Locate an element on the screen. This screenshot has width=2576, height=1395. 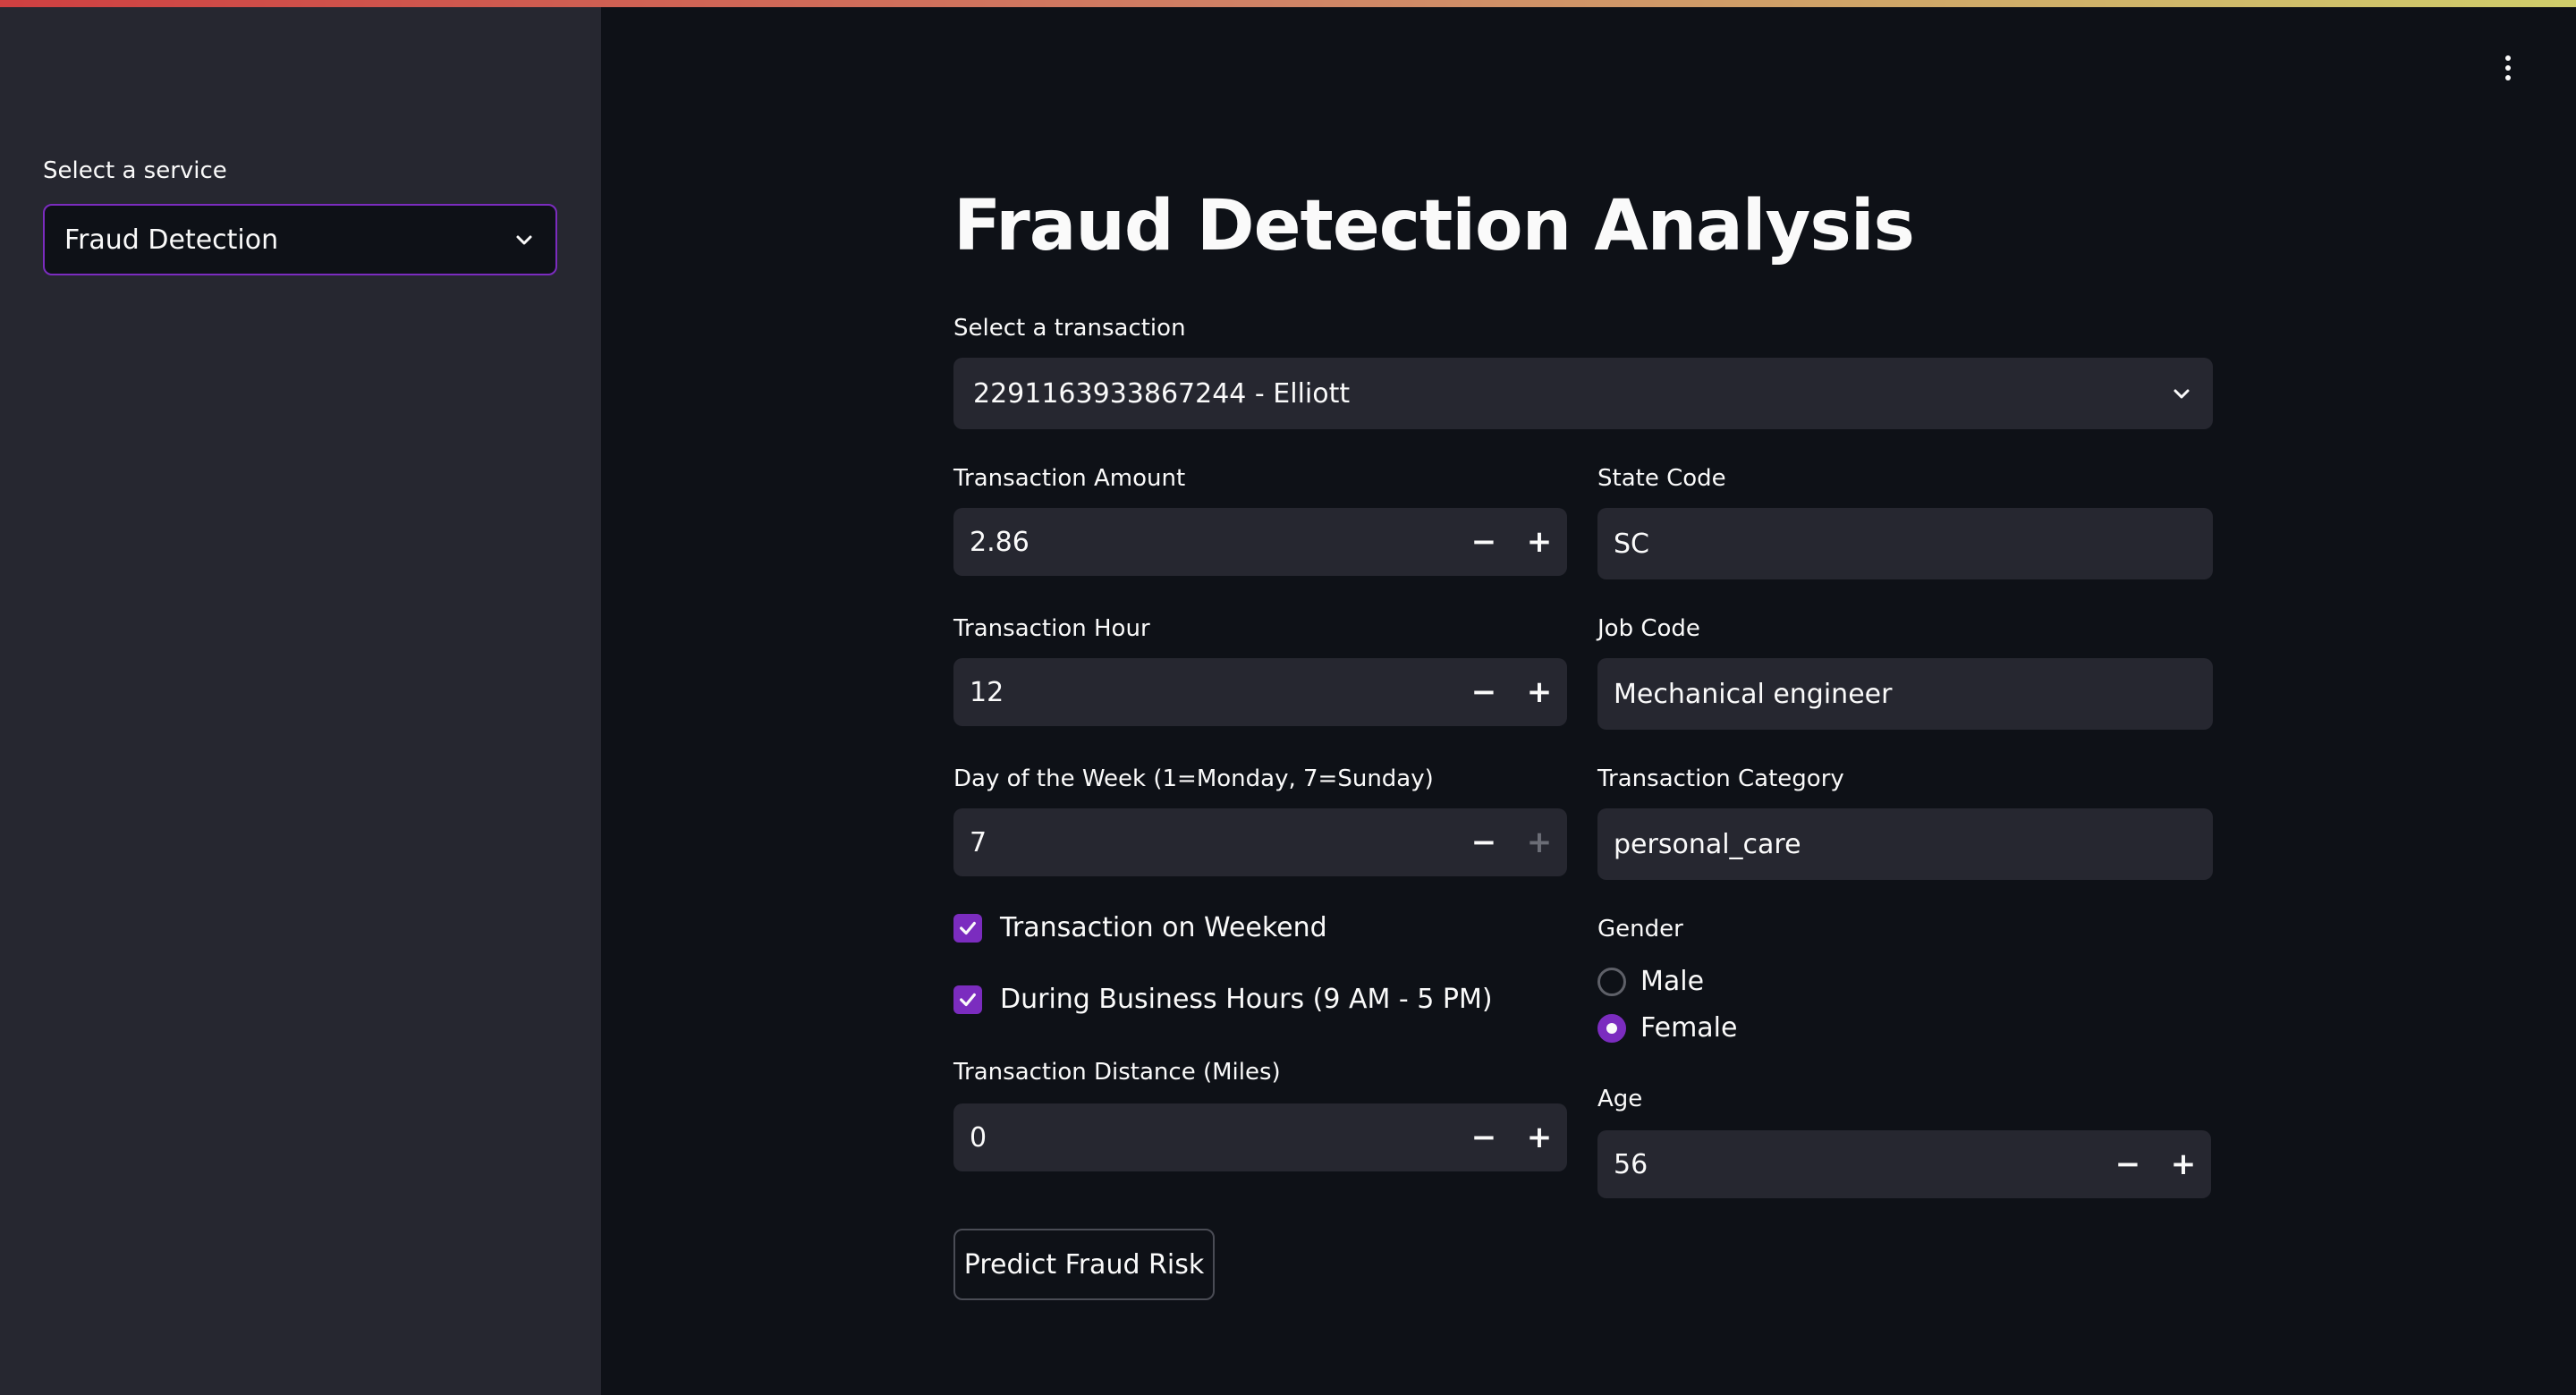
amount-decrement-button: − is located at coordinates (1484, 542).